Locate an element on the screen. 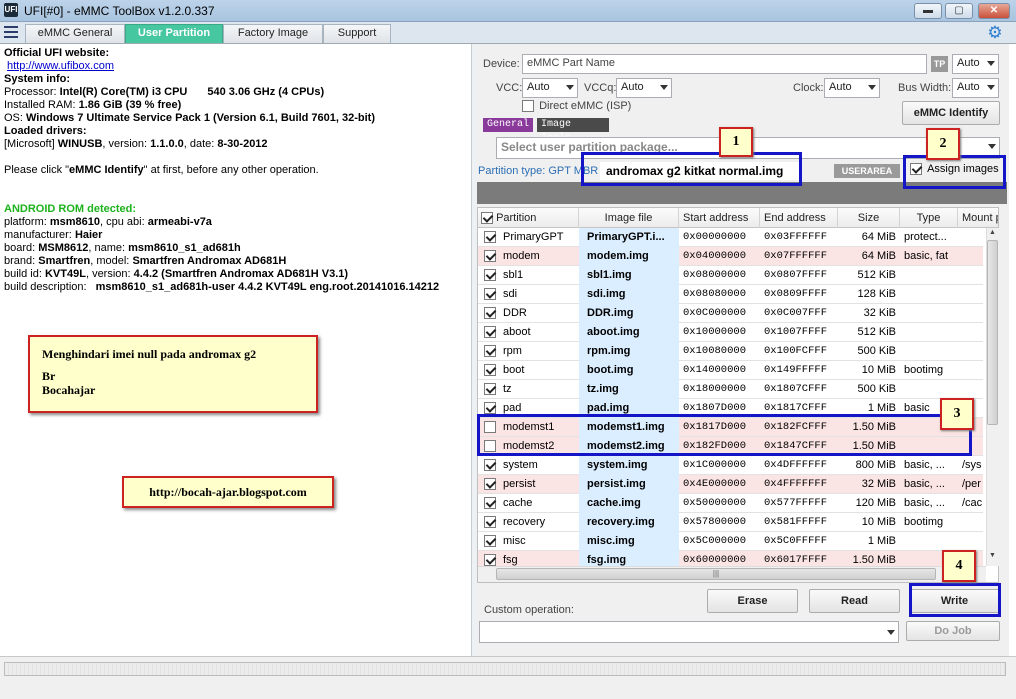 Image resolution: width=1016 pixels, height=699 pixels. cell-image-file: system.img is located at coordinates (629, 465).